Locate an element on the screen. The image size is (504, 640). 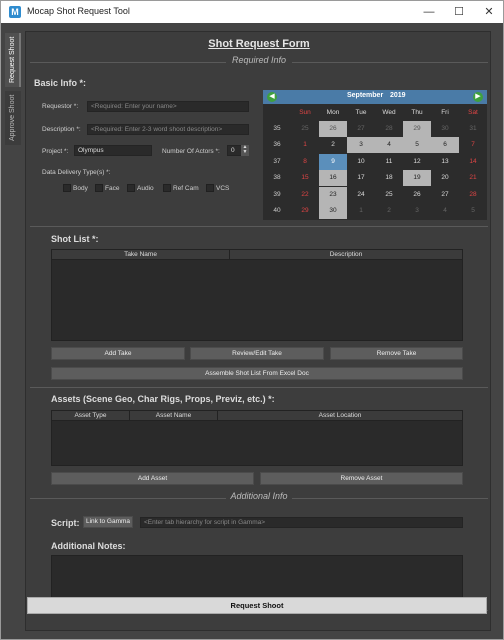
calendar-day: 6 is located at coordinates (445, 145).